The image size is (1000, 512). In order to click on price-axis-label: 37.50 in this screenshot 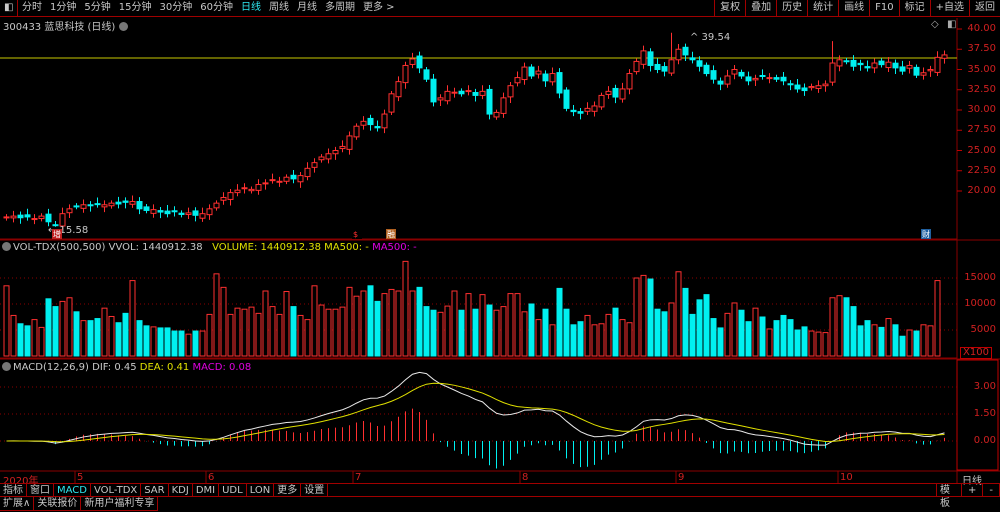, I will do `click(981, 49)`.